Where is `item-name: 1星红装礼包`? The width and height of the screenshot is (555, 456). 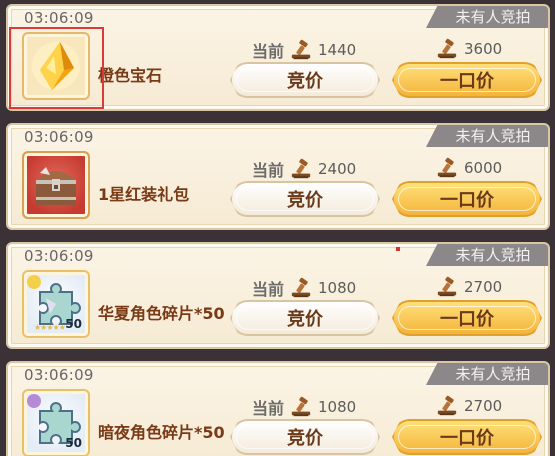
item-name: 1星红装礼包 is located at coordinates (144, 194).